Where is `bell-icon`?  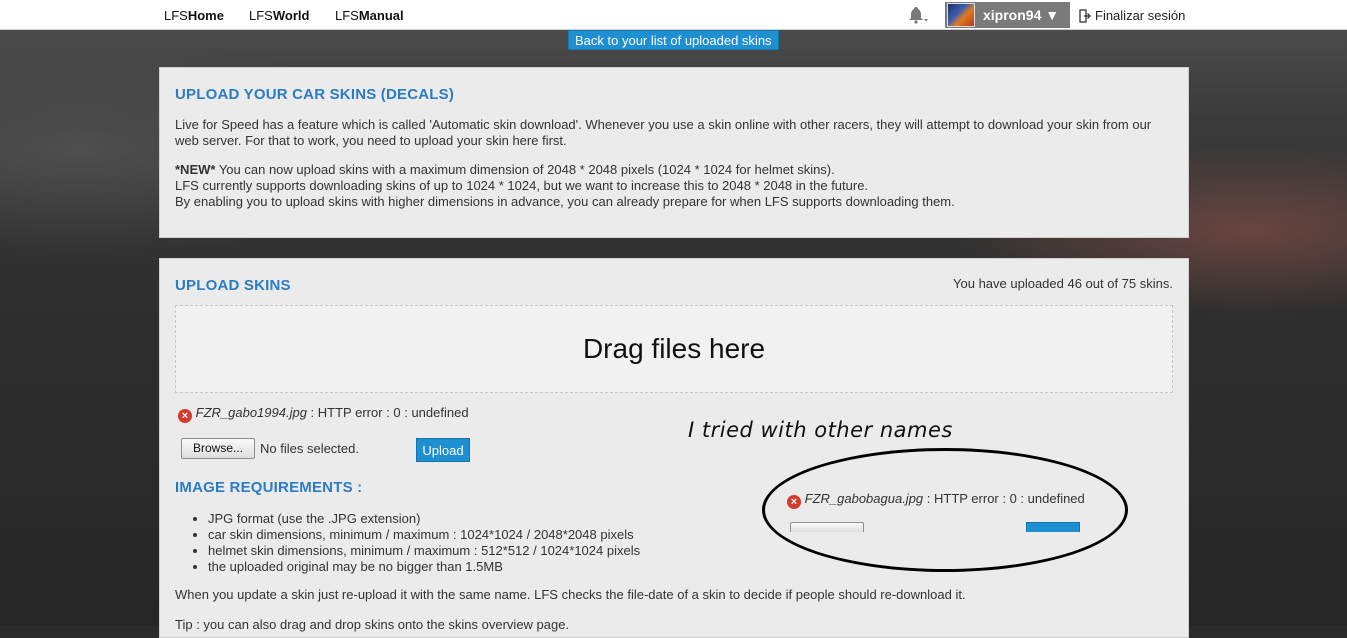
bell-icon is located at coordinates (918, 15).